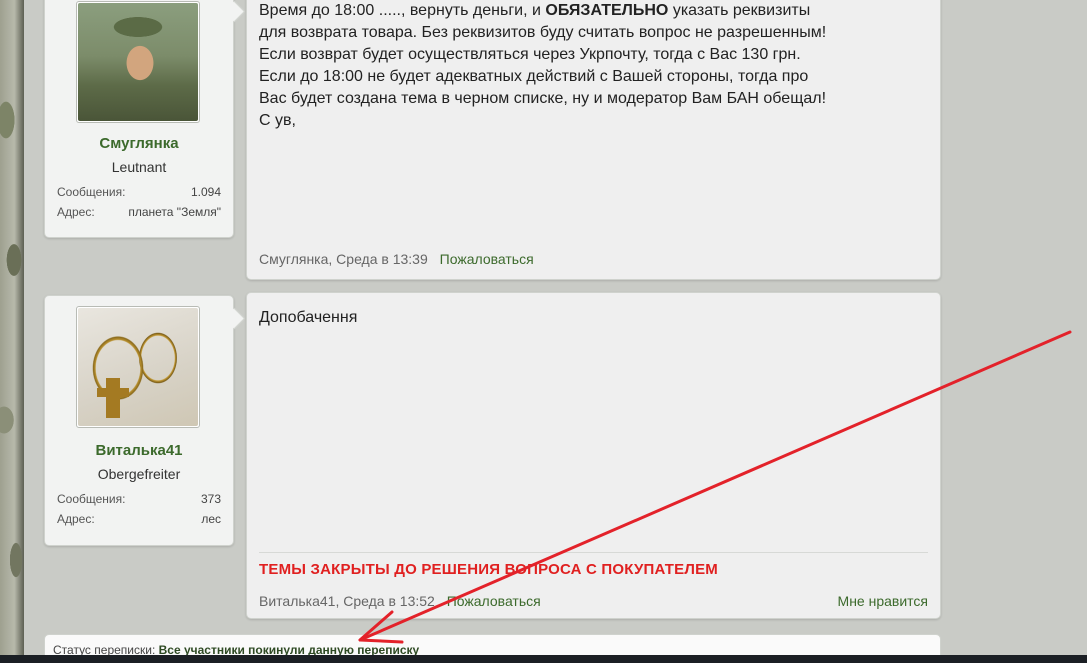  I want to click on author-time: Смуглянка, Среда в 13:39, so click(343, 259).